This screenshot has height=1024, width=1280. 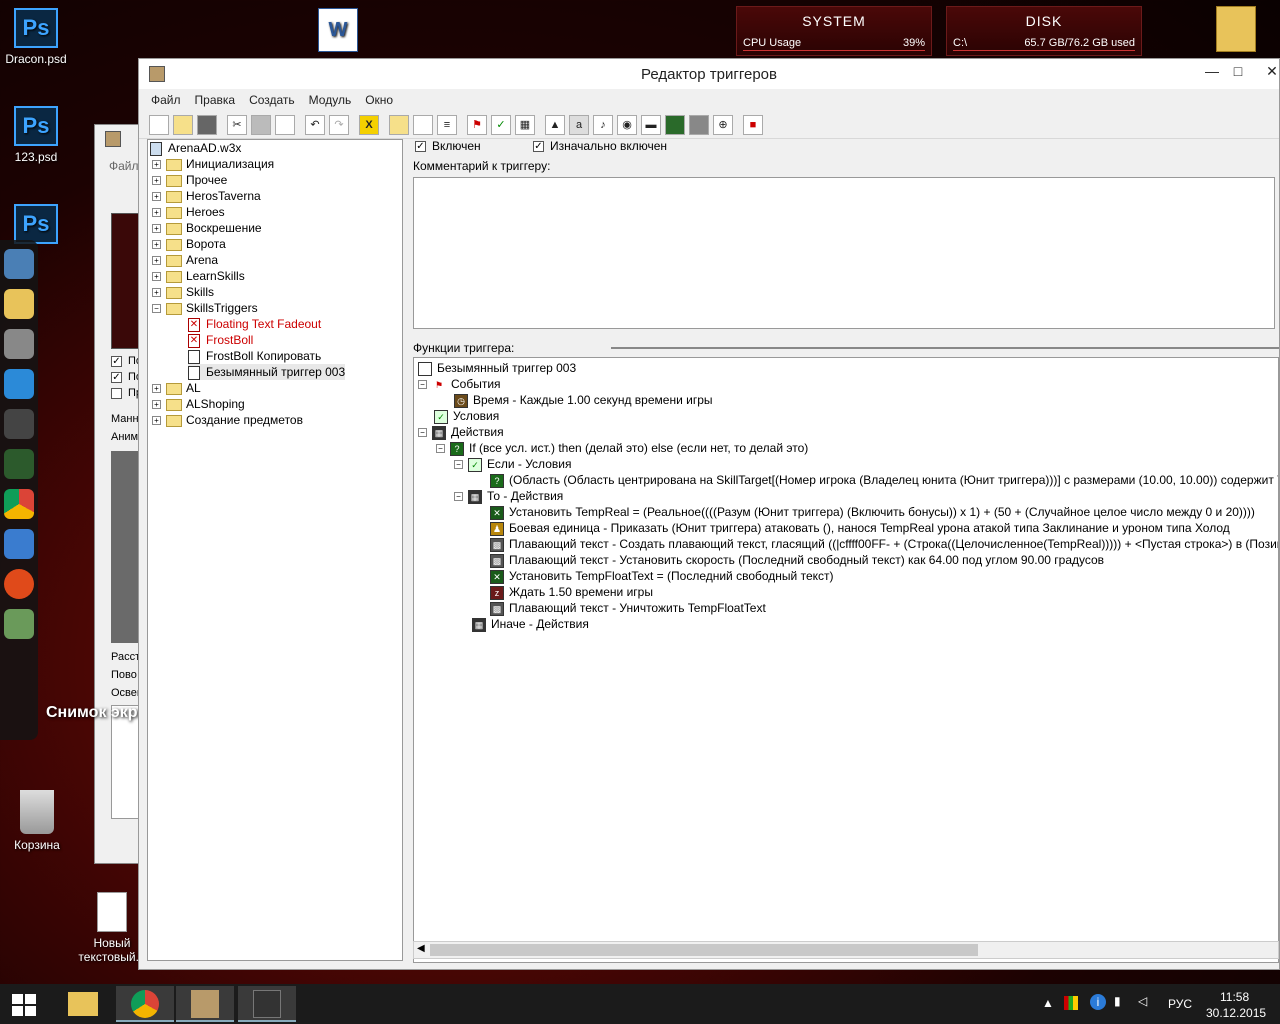 I want to click on scrollbar-thumb, so click(x=704, y=950).